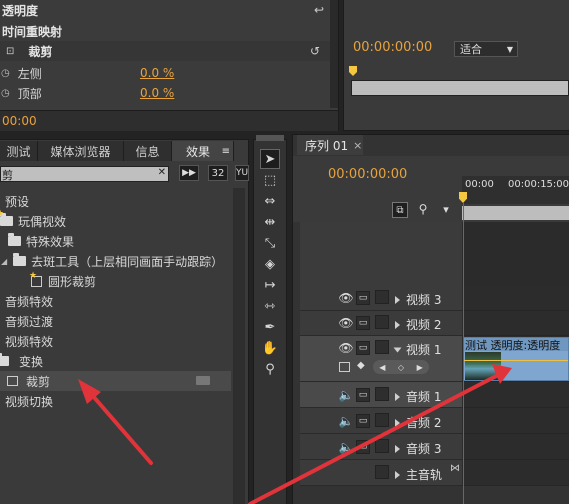 Image resolution: width=569 pixels, height=504 pixels. I want to click on tab-media-browser: 媒体浏览器, so click(81, 151).